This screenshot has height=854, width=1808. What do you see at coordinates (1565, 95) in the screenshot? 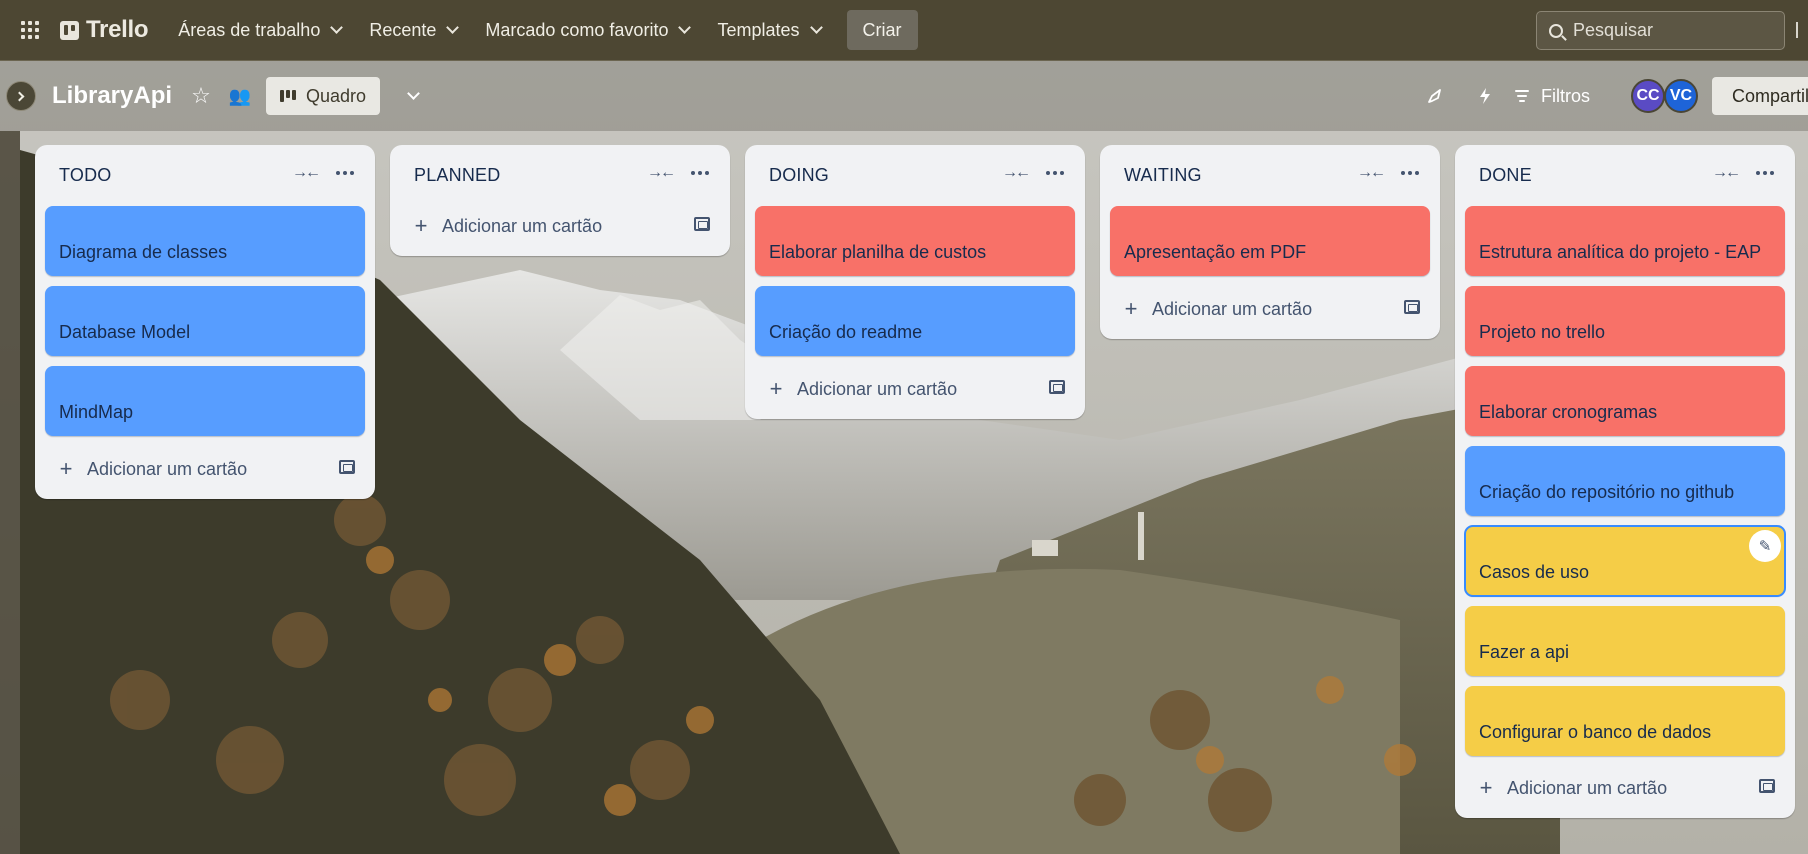
I see `filters-label: Filtros` at bounding box center [1565, 95].